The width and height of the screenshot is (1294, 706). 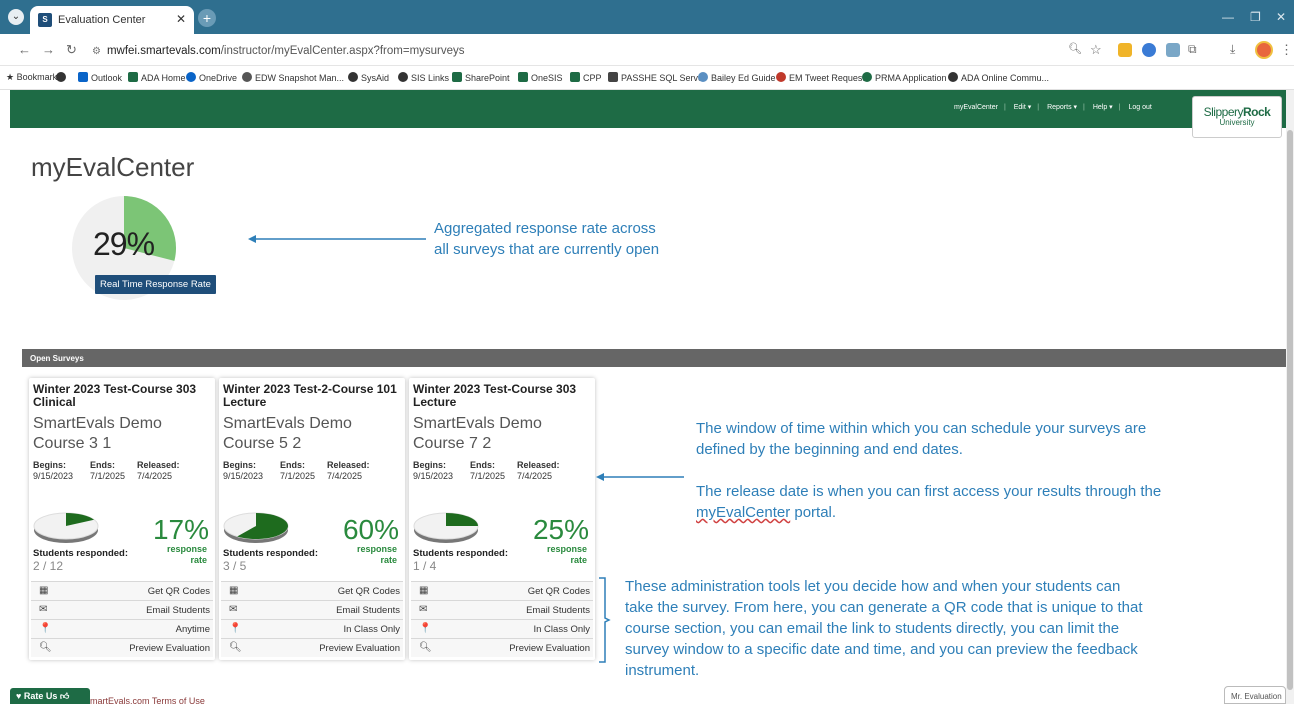 I want to click on bookmark-item: SharePoint, so click(x=481, y=77).